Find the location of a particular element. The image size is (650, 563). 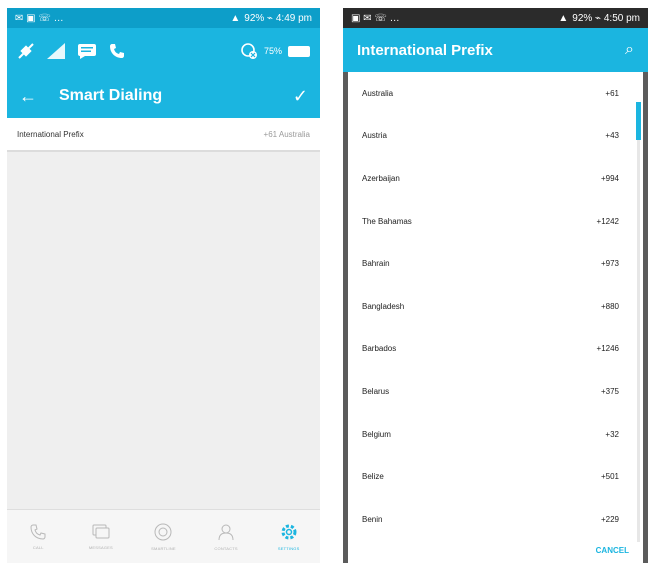

dial-code: +61 is located at coordinates (612, 93).